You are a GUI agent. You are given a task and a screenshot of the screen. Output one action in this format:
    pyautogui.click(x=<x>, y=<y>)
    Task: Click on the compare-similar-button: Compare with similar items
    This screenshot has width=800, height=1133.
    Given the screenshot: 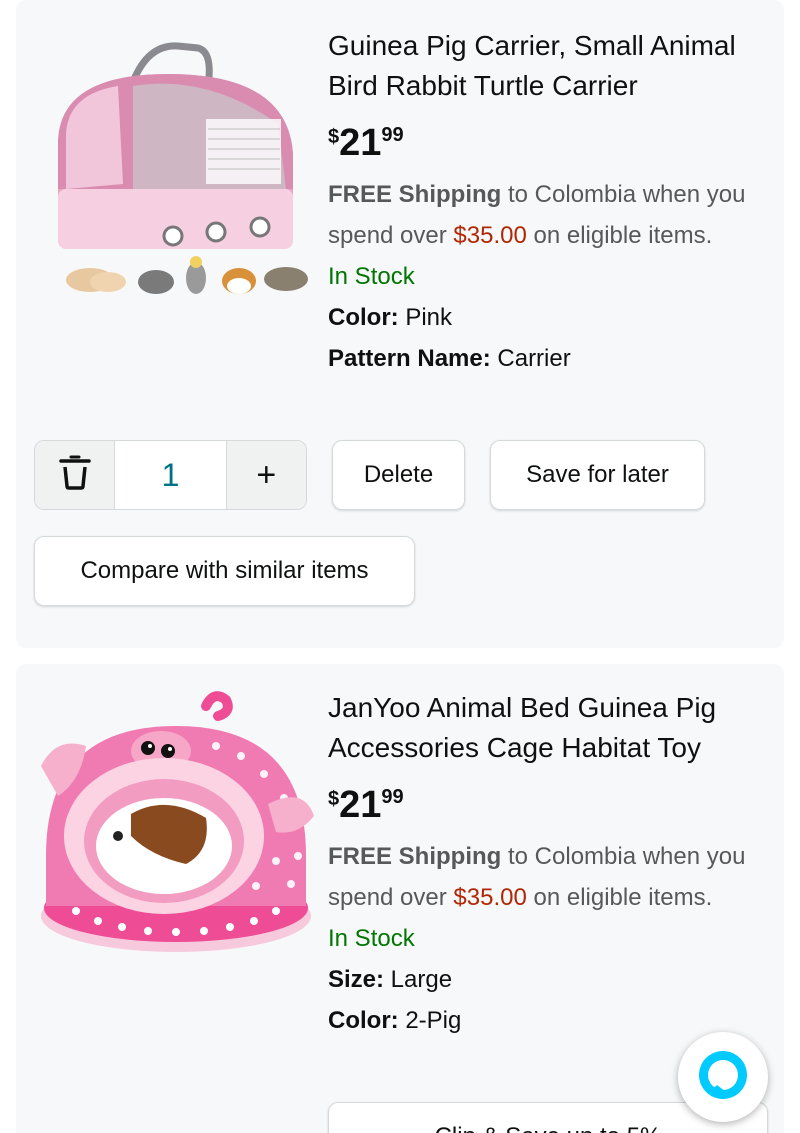 What is the action you would take?
    pyautogui.click(x=224, y=571)
    